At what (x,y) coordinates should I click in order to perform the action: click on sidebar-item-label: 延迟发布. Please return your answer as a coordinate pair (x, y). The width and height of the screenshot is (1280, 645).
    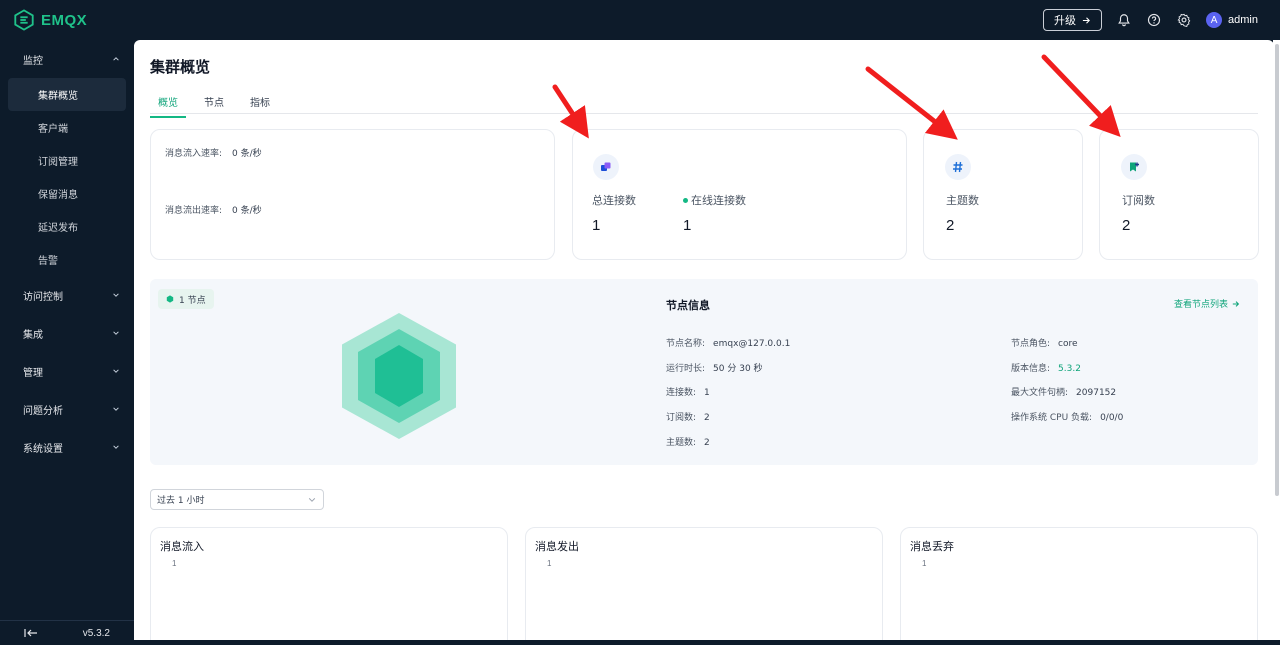
    Looking at the image, I should click on (58, 228).